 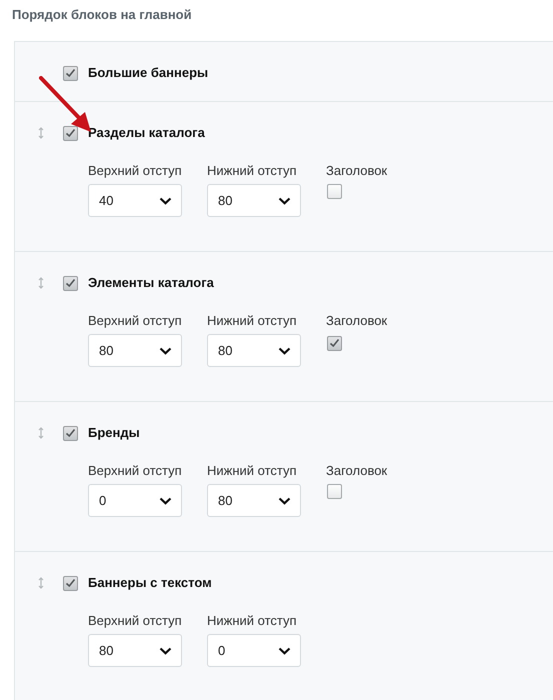 What do you see at coordinates (150, 583) in the screenshot?
I see `block-label: Баннеры с текстом` at bounding box center [150, 583].